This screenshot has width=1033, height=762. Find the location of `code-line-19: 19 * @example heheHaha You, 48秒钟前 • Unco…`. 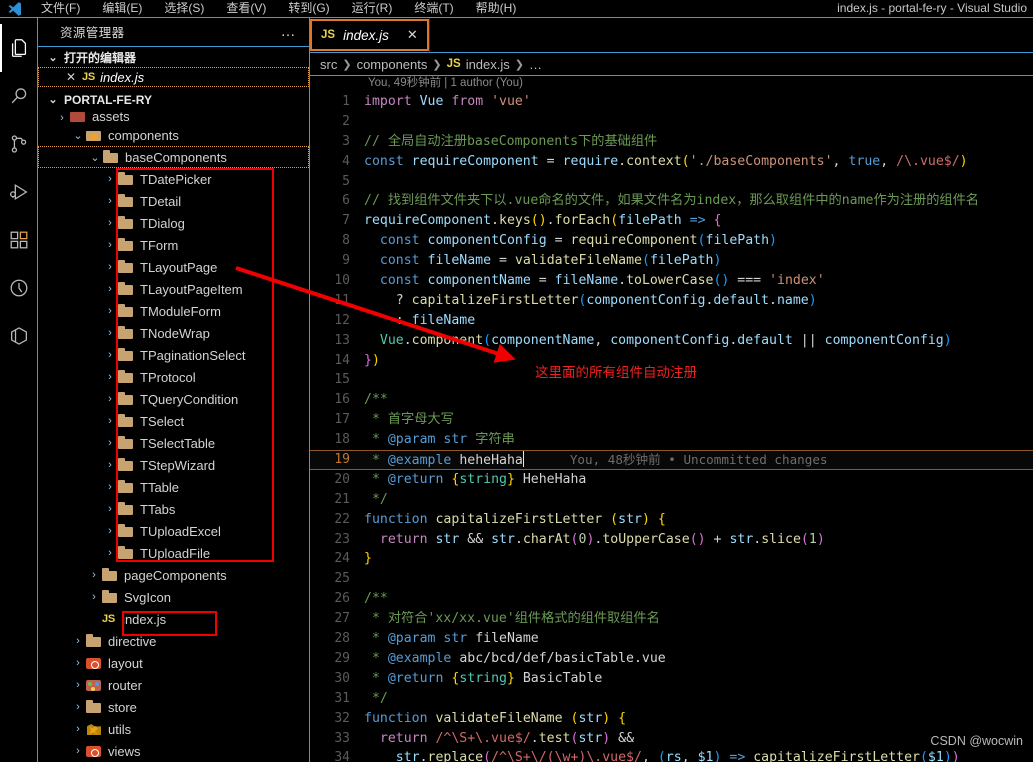

code-line-19: 19 * @example heheHaha You, 48秒钟前 • Unco… is located at coordinates (671, 460).